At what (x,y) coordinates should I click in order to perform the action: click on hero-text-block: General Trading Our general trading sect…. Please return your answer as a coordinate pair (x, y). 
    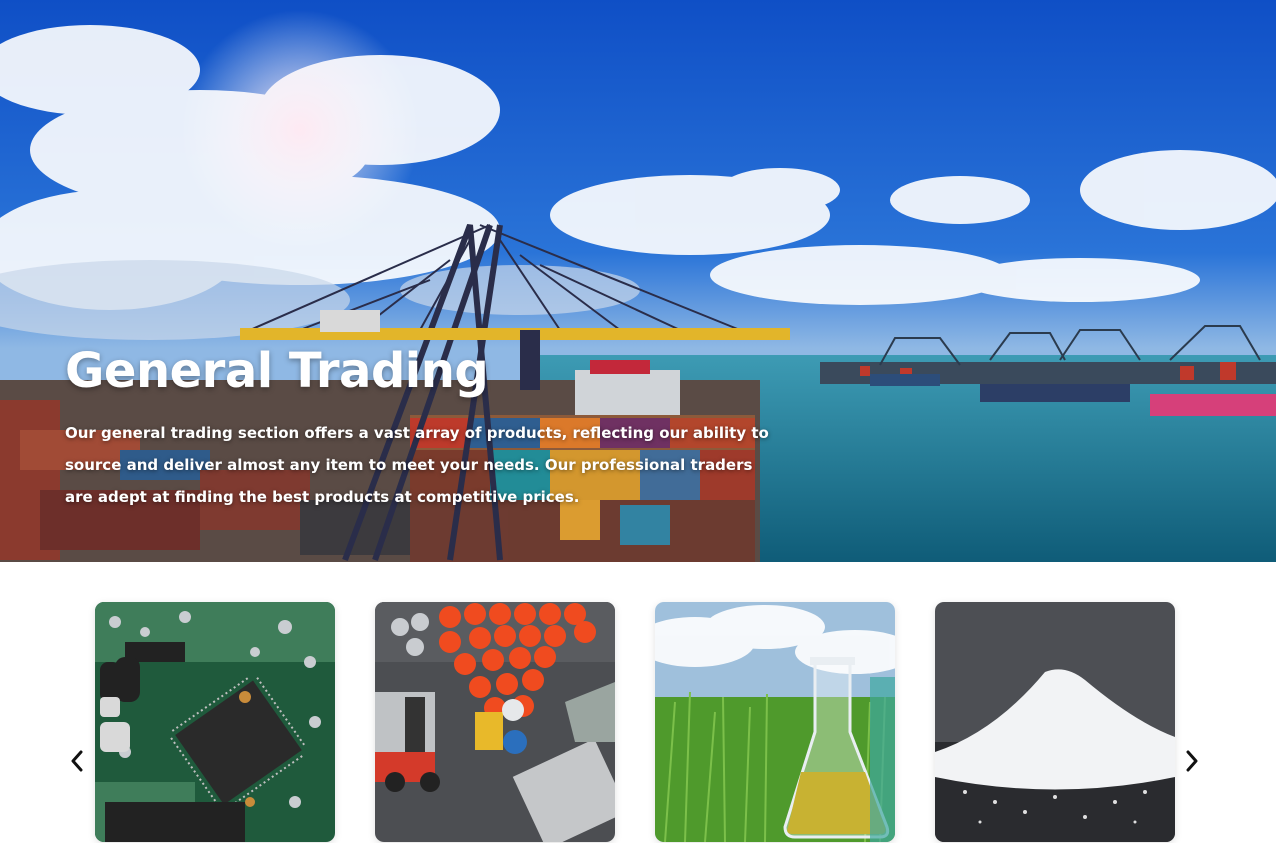
    Looking at the image, I should click on (425, 427).